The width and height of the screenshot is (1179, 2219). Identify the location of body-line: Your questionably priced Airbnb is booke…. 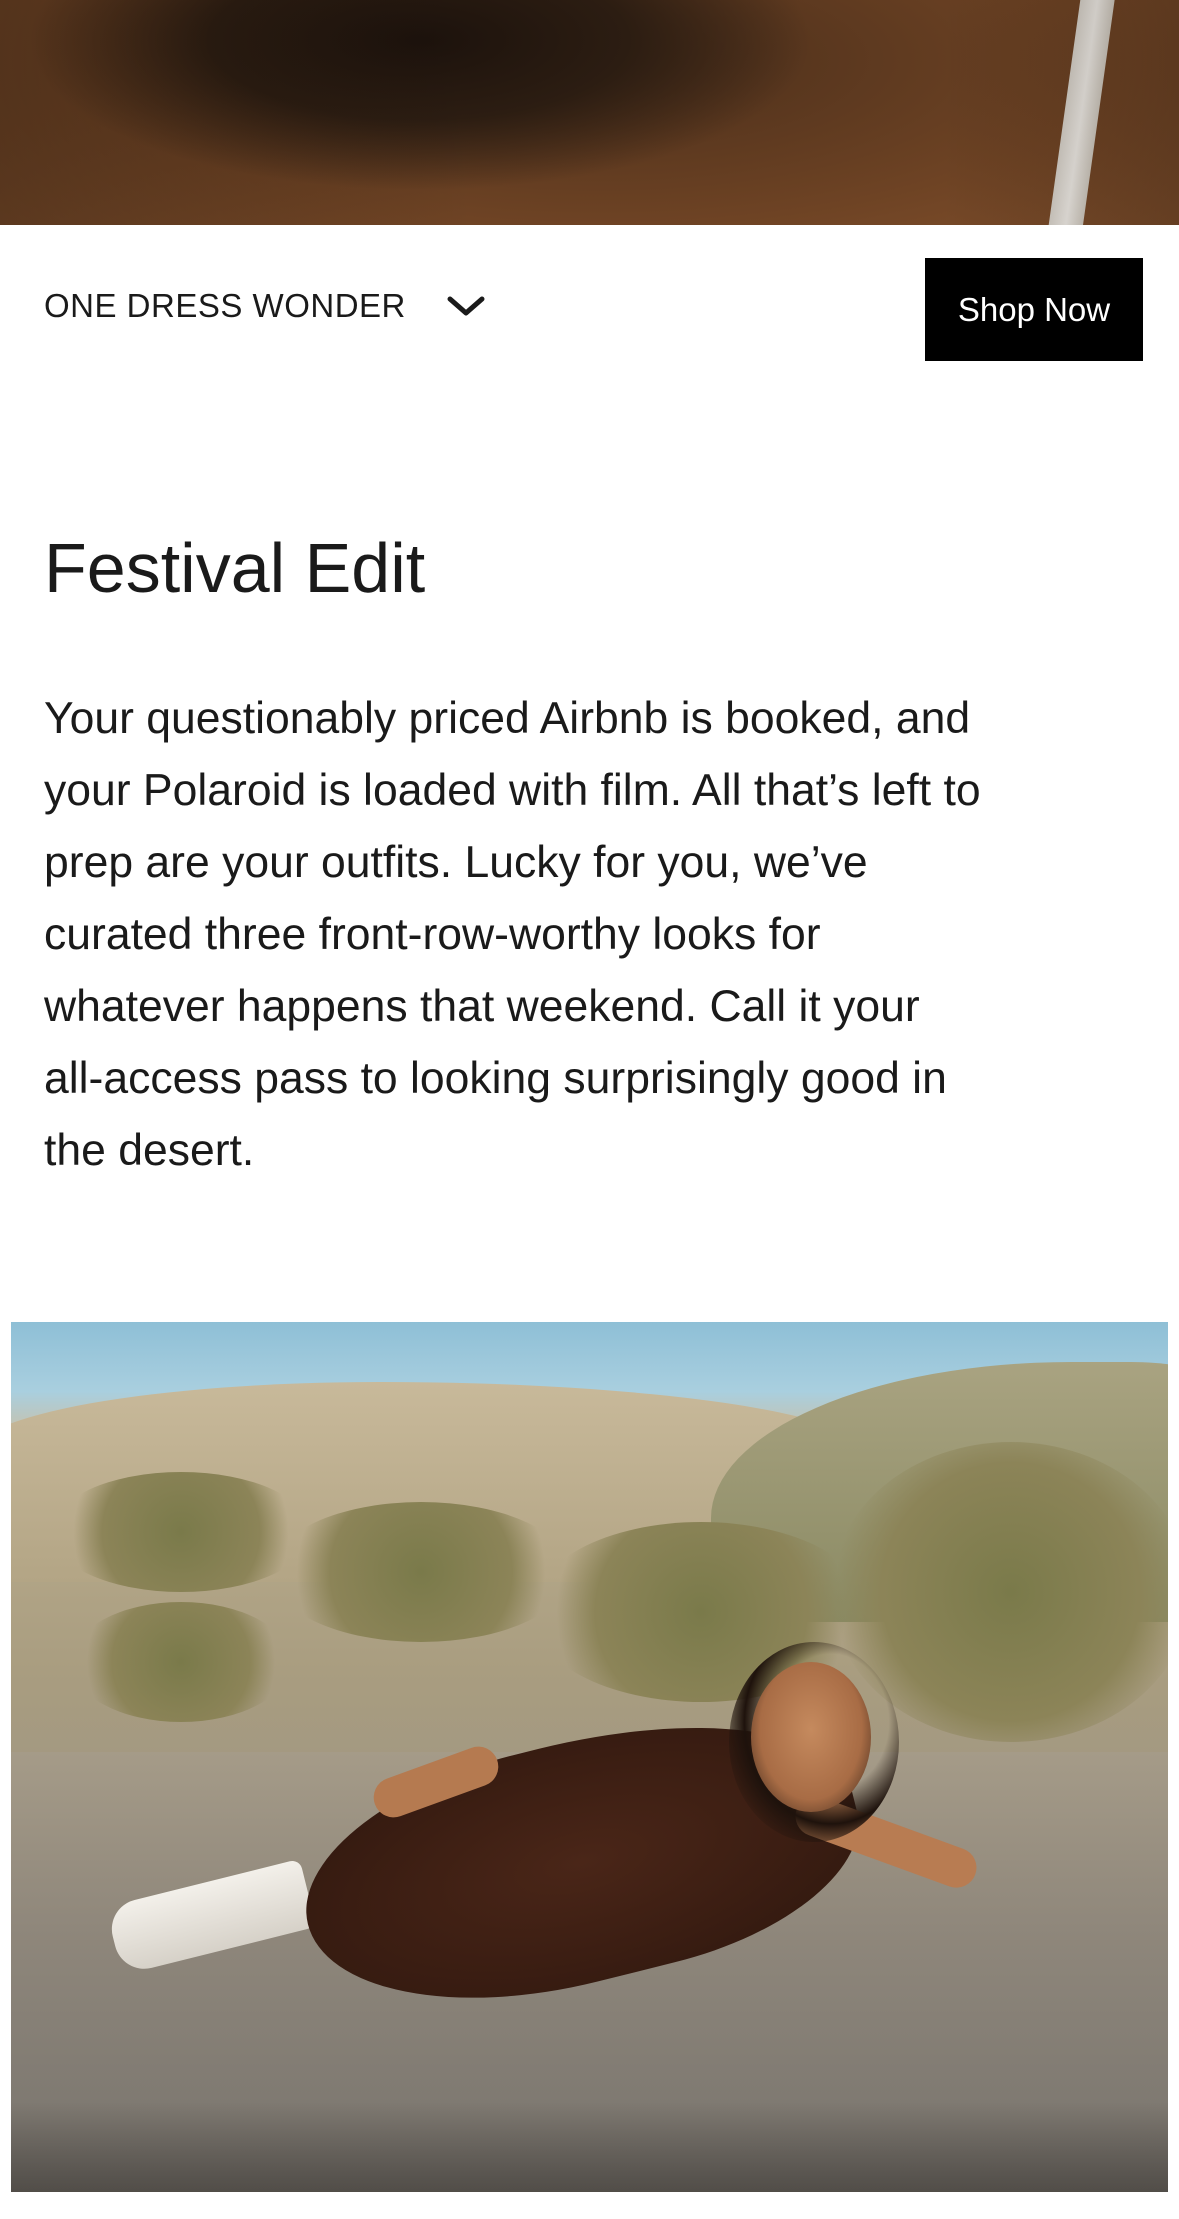
(507, 718).